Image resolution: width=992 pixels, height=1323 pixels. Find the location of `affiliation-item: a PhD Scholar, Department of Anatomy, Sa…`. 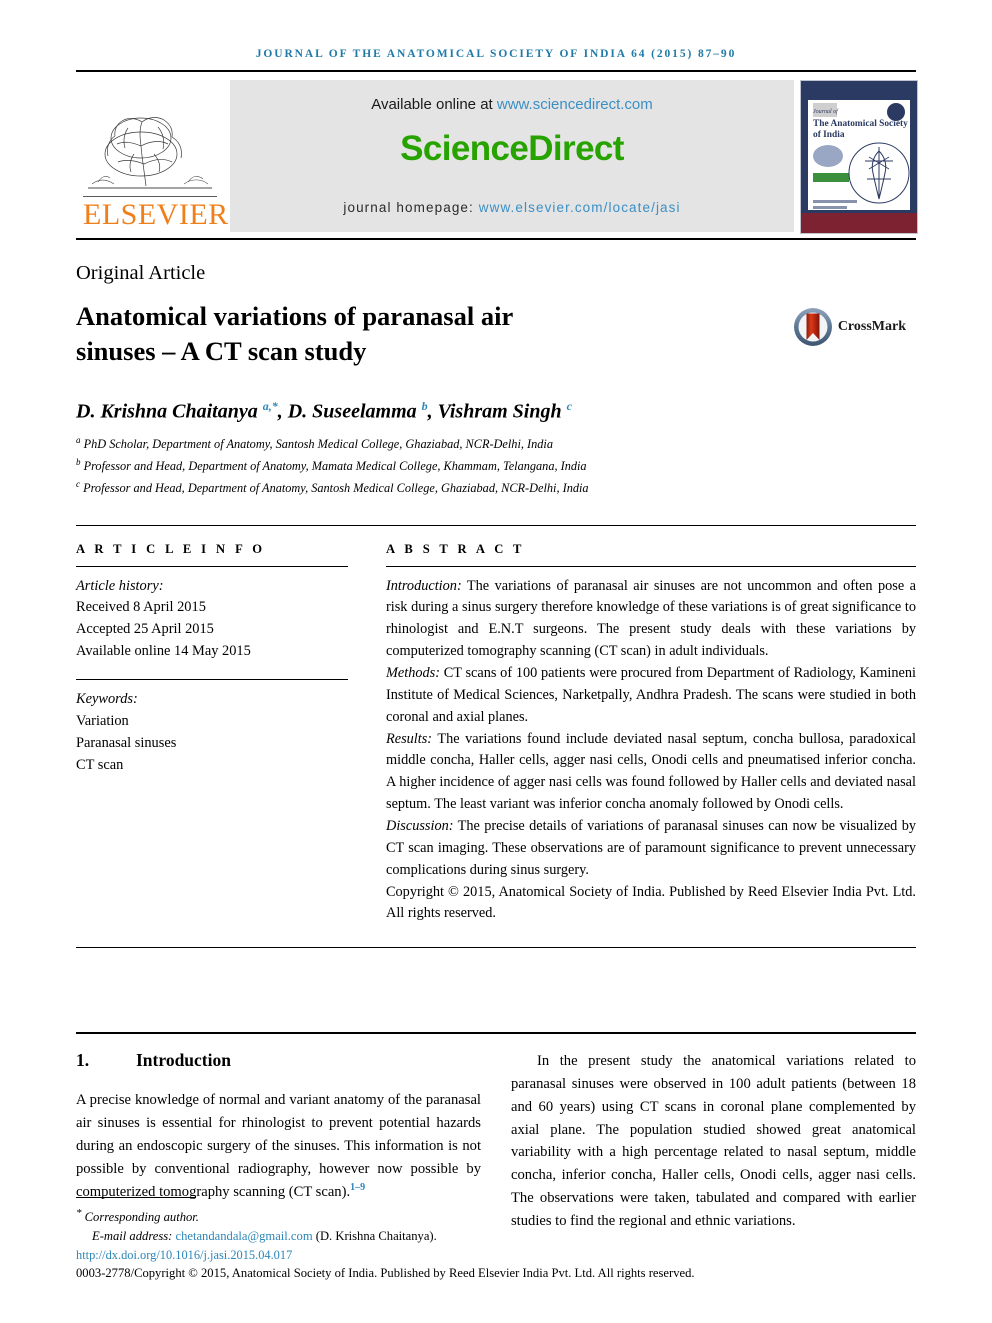

affiliation-item: a PhD Scholar, Department of Anatomy, Sa… is located at coordinates (496, 444).